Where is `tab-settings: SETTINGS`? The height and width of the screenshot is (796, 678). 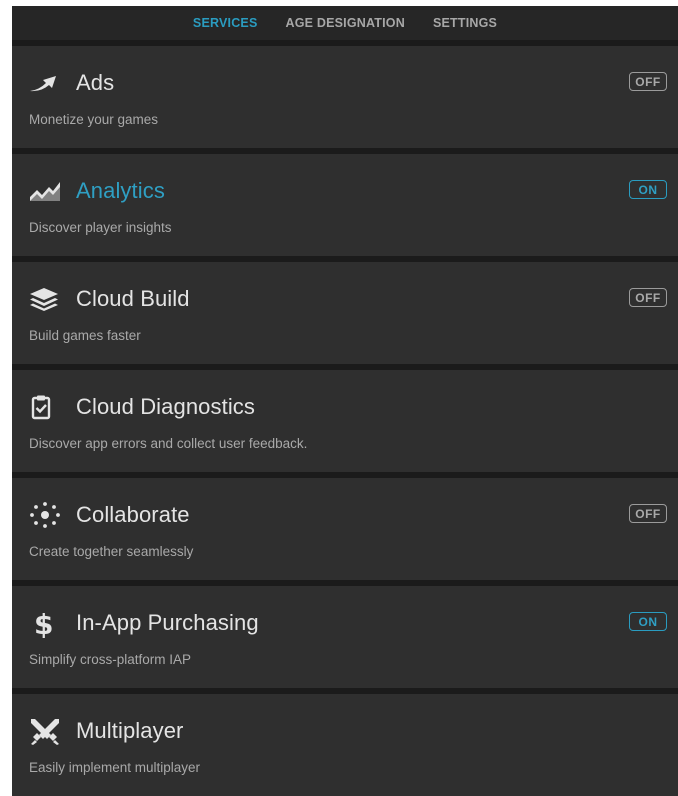 tab-settings: SETTINGS is located at coordinates (465, 23).